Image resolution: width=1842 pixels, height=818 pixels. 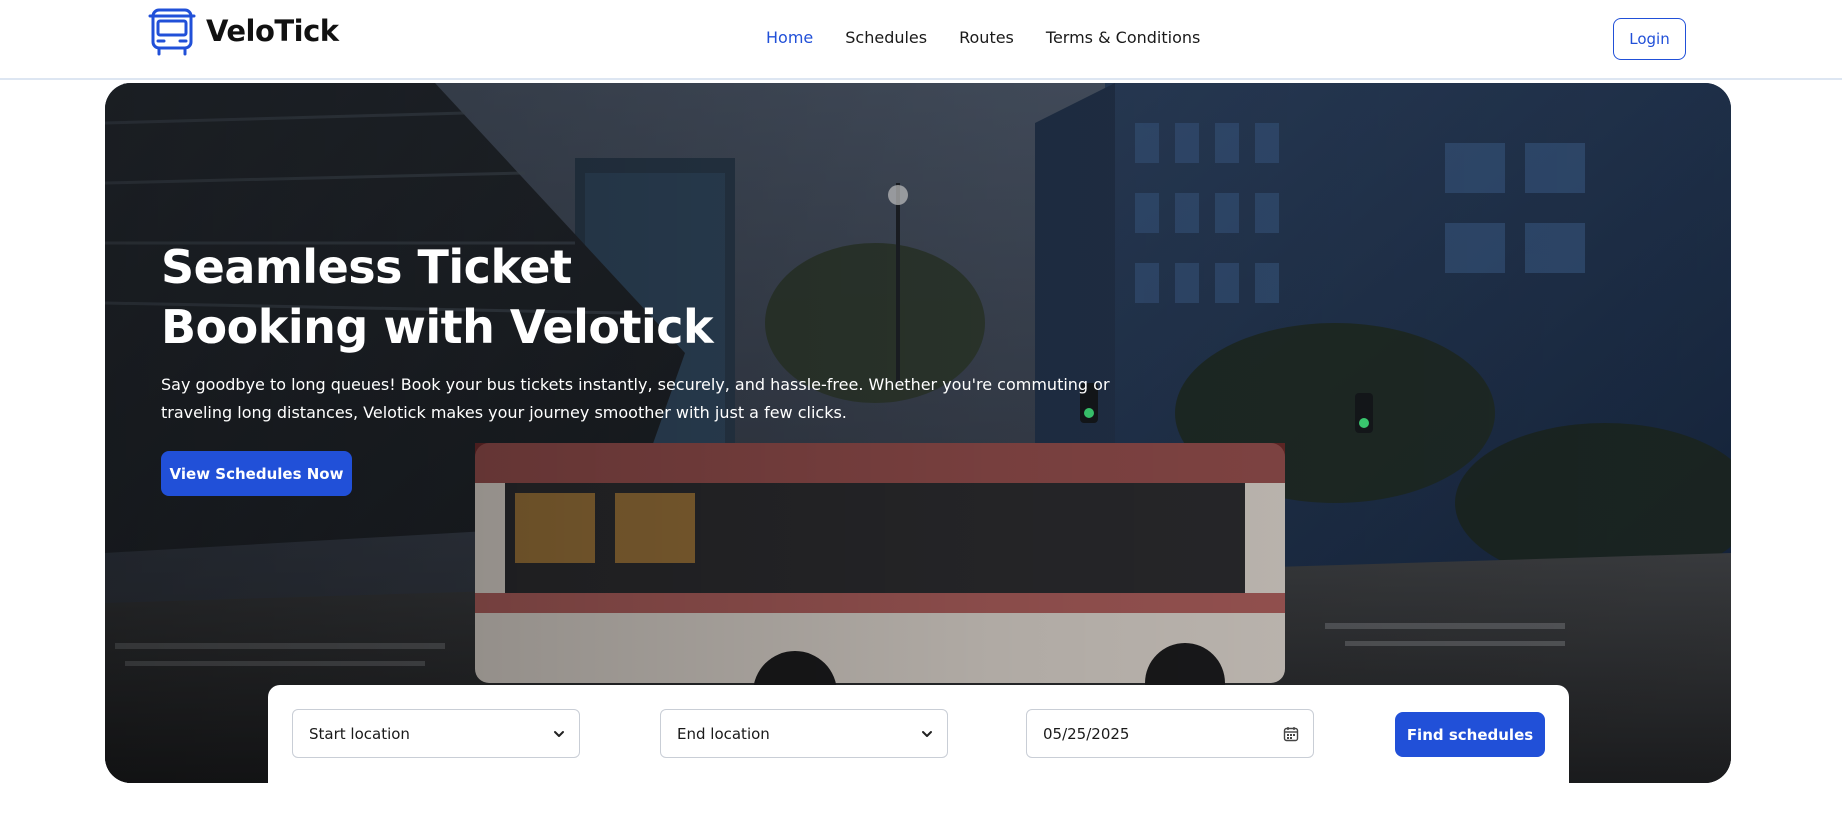 What do you see at coordinates (359, 733) in the screenshot?
I see `start-location-value: Start location` at bounding box center [359, 733].